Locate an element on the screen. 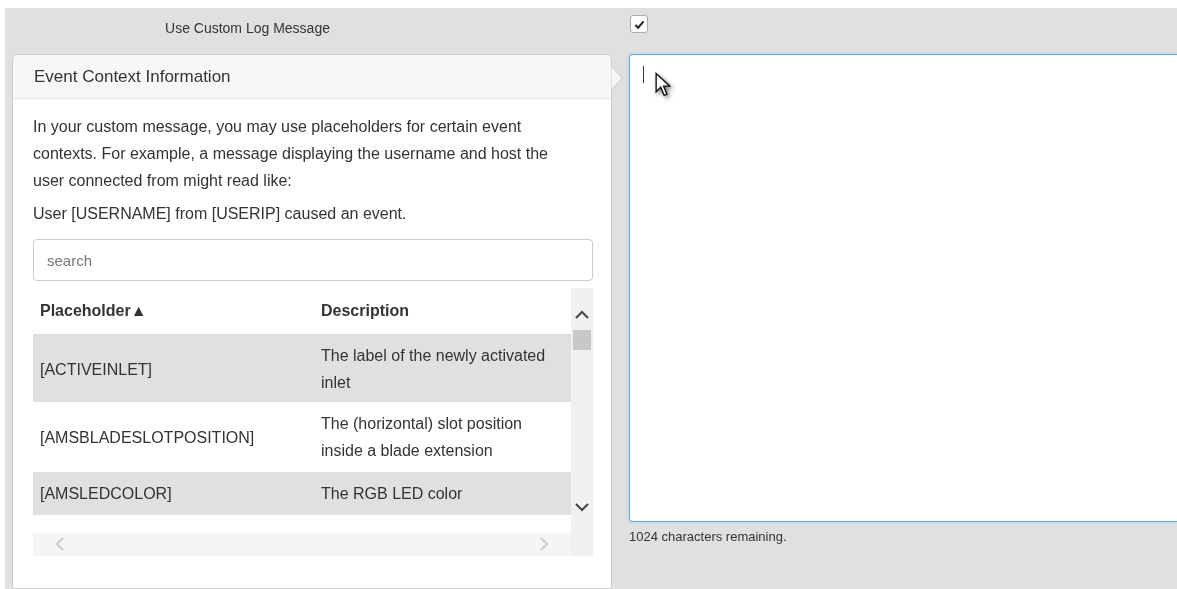  setting-label: Use Custom Log Message is located at coordinates (247, 27).